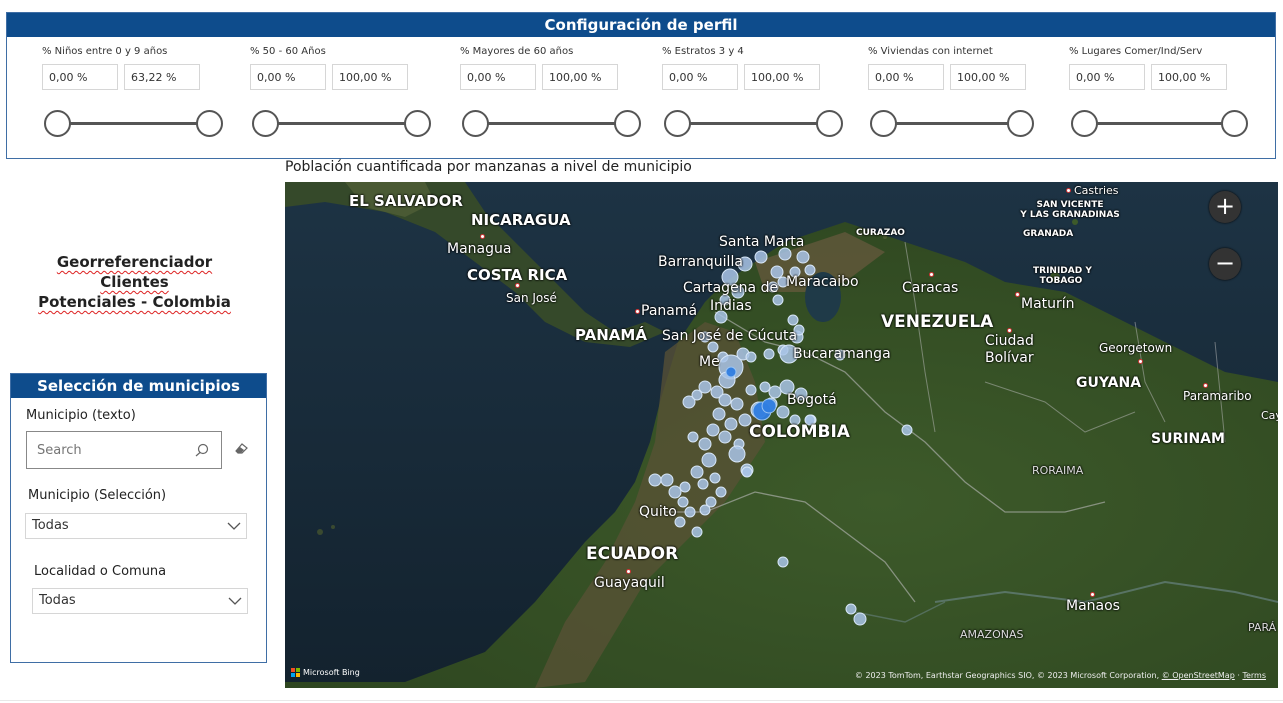 The image size is (1283, 703). I want to click on zoom-out-button: −, so click(1225, 264).